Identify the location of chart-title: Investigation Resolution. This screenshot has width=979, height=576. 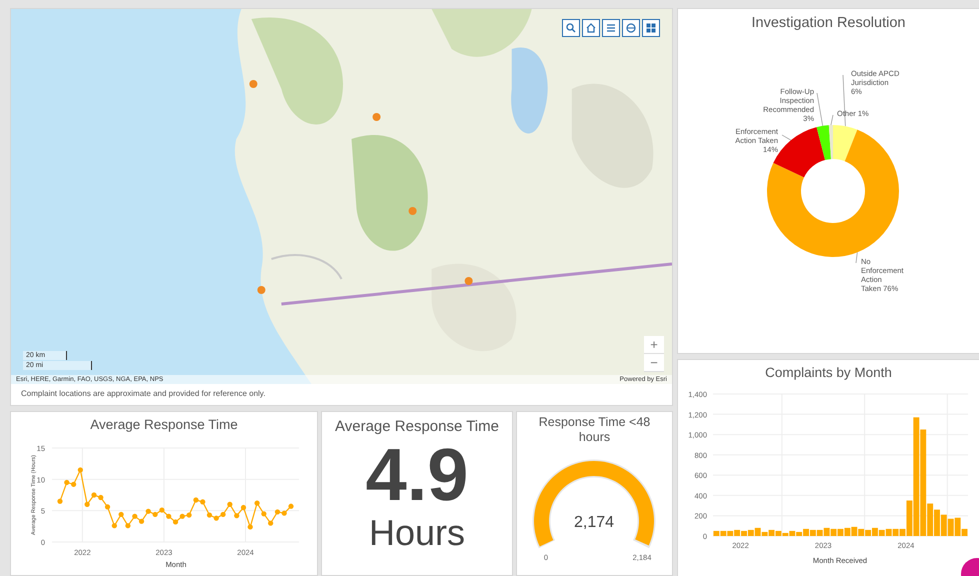
(828, 22).